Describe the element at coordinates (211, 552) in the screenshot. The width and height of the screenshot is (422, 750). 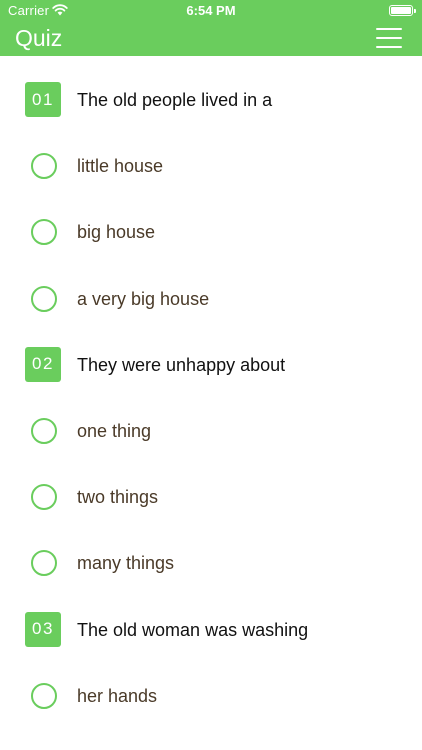
I see `answer-option: many things` at that location.